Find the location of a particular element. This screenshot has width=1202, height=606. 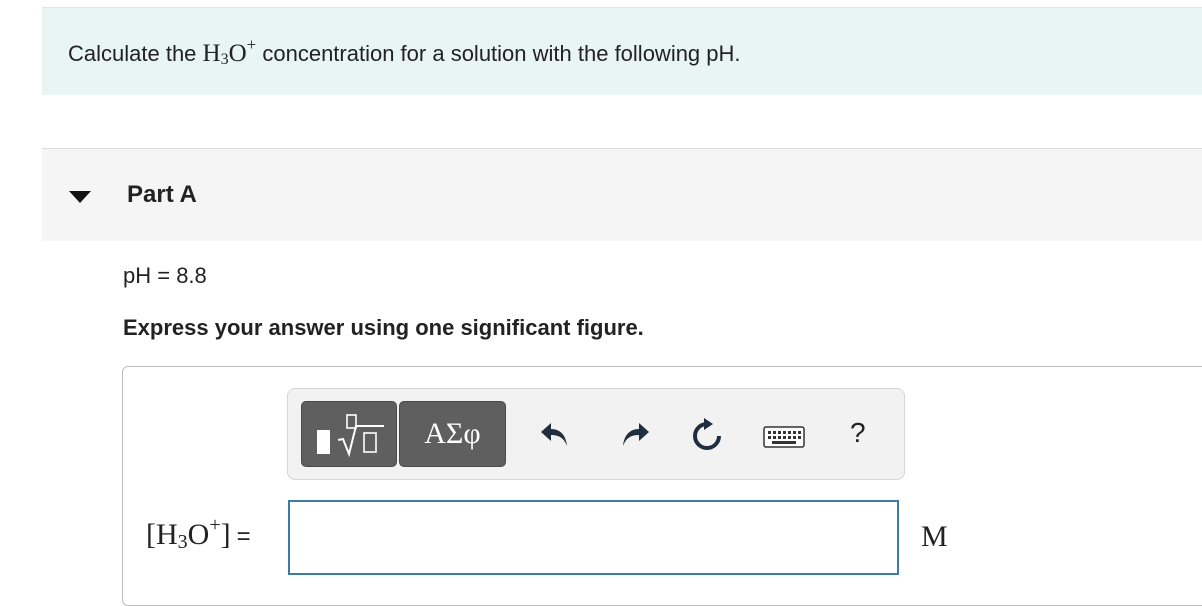

collapse-caret-icon is located at coordinates (80, 197).